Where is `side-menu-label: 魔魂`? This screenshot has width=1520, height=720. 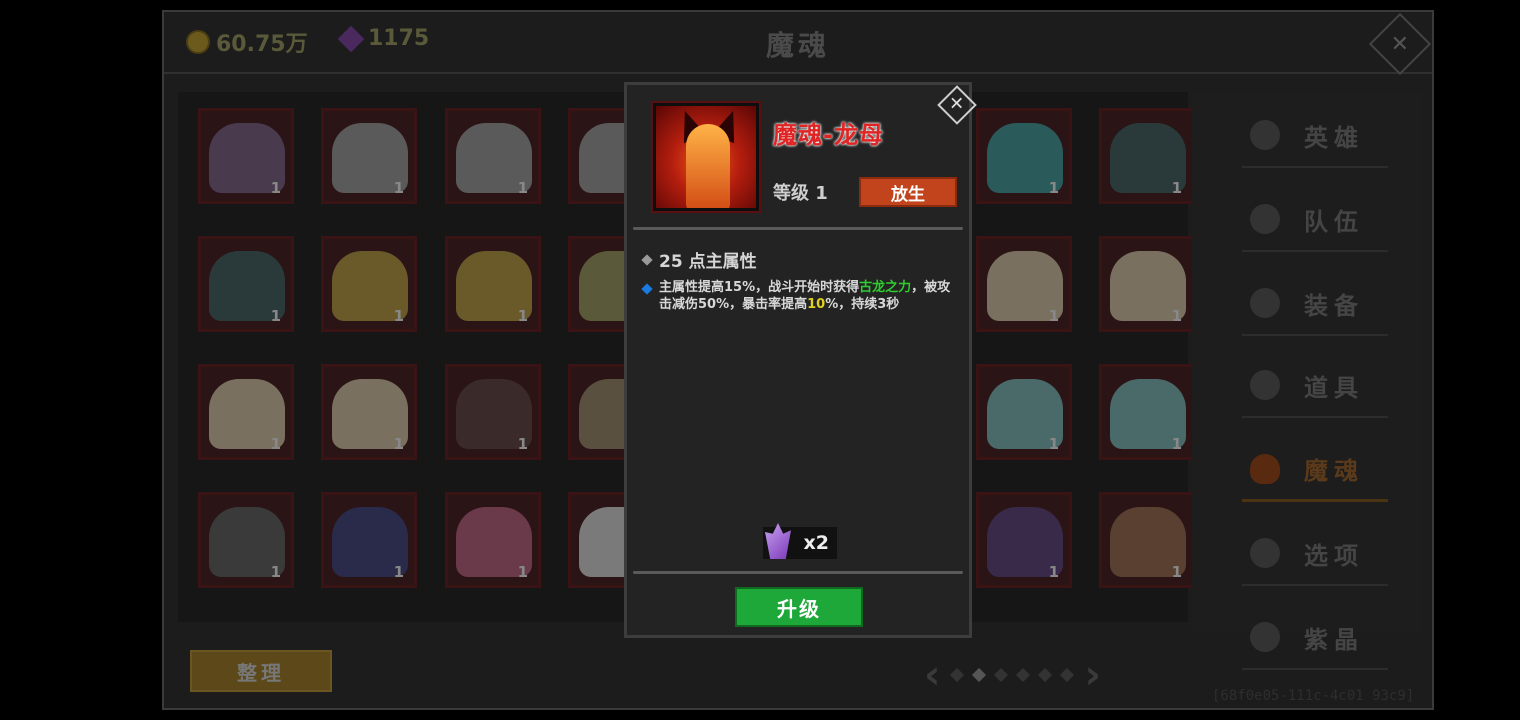
side-menu-label: 魔魂 is located at coordinates (1334, 471).